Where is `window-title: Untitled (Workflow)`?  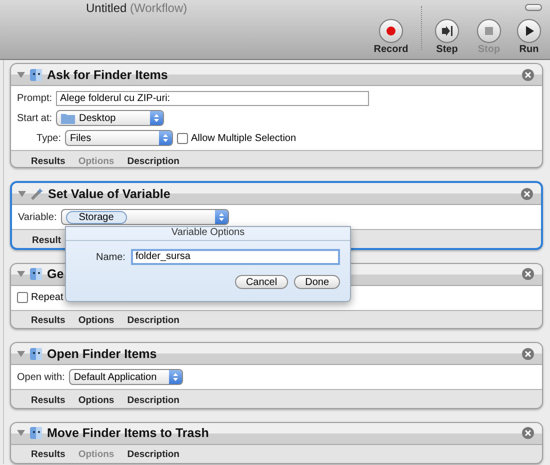
window-title: Untitled (Workflow) is located at coordinates (137, 8).